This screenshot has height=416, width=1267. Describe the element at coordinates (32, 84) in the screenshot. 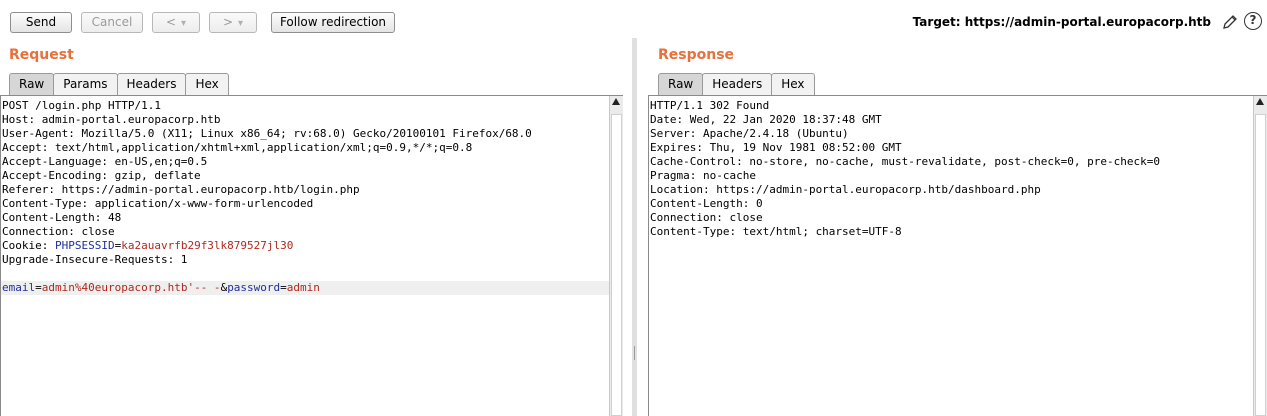

I see `tab-request-raw: Raw` at that location.